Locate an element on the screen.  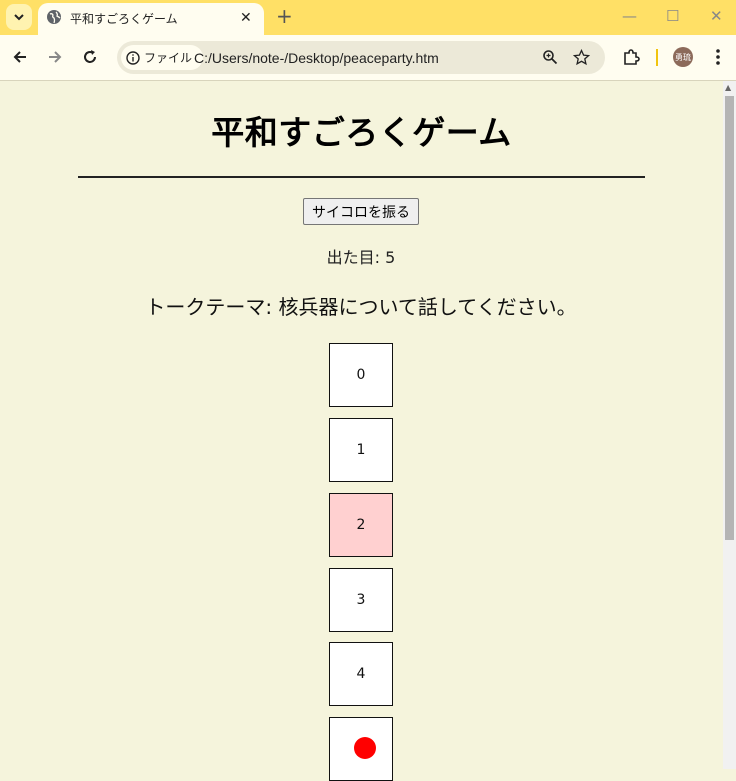
profile-avatar: 勇琉 is located at coordinates (683, 57).